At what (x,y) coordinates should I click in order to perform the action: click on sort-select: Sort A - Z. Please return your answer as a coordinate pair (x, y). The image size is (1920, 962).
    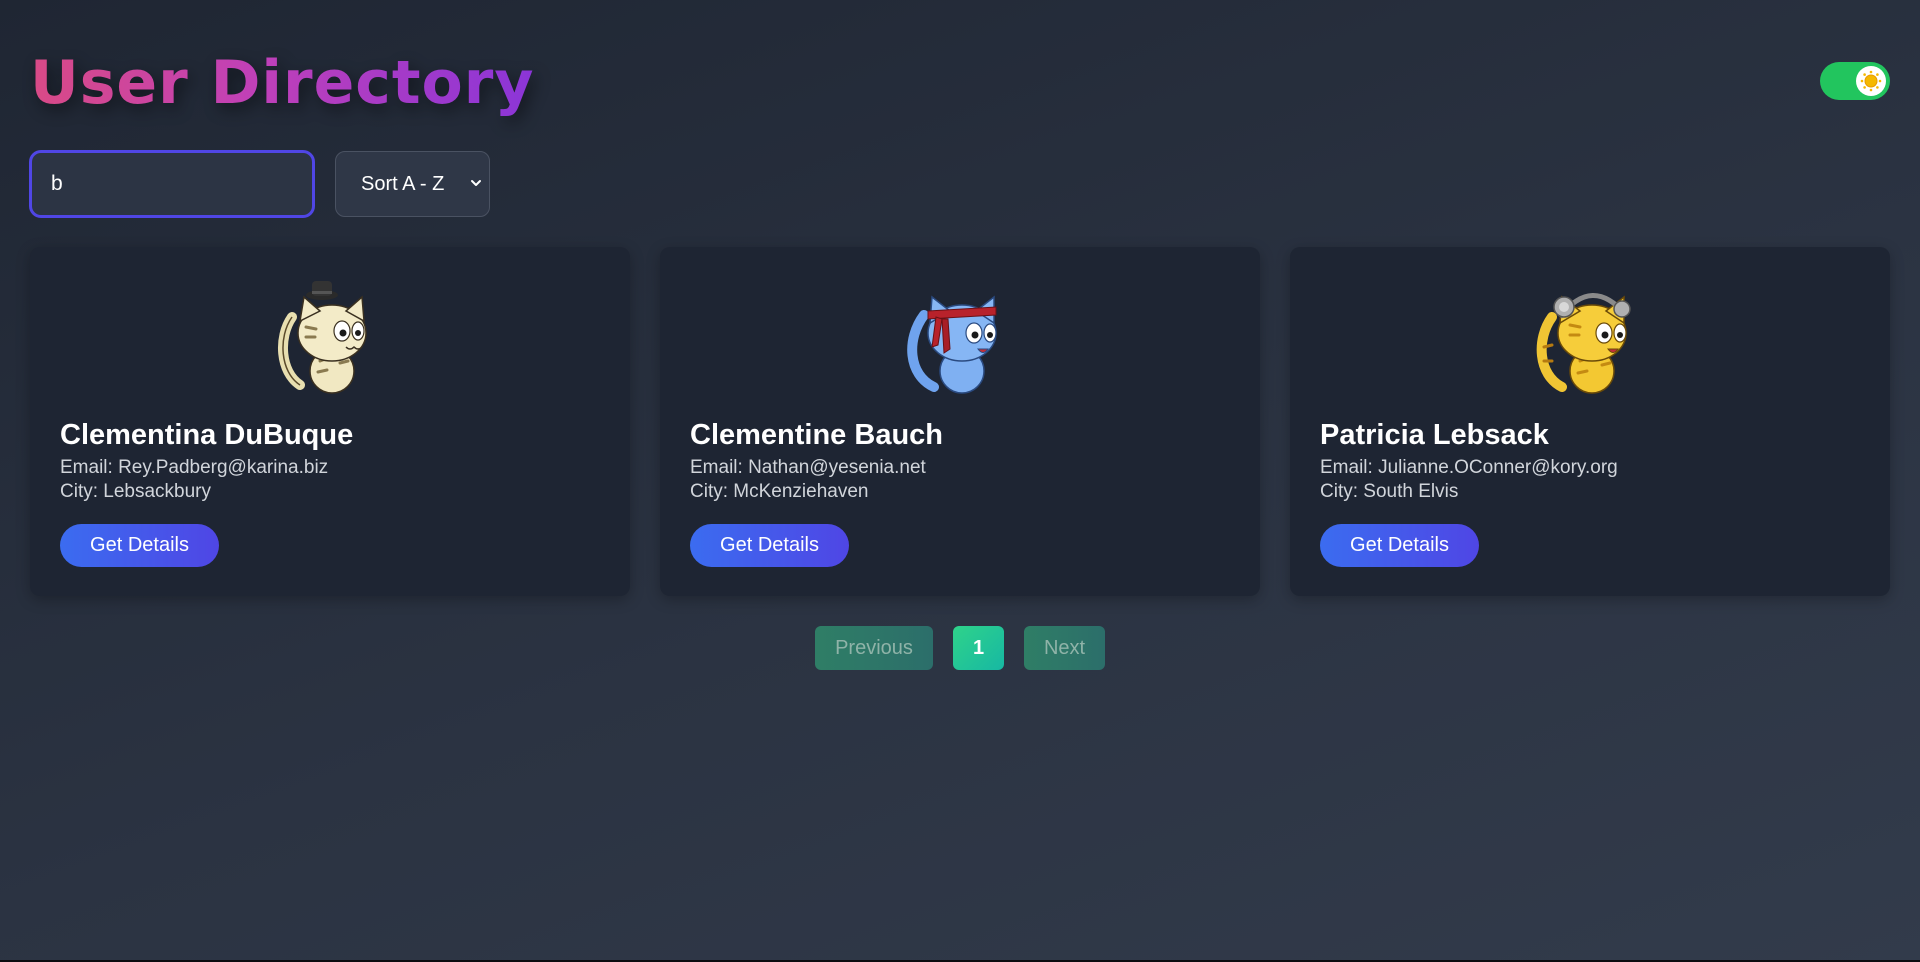
    Looking at the image, I should click on (412, 184).